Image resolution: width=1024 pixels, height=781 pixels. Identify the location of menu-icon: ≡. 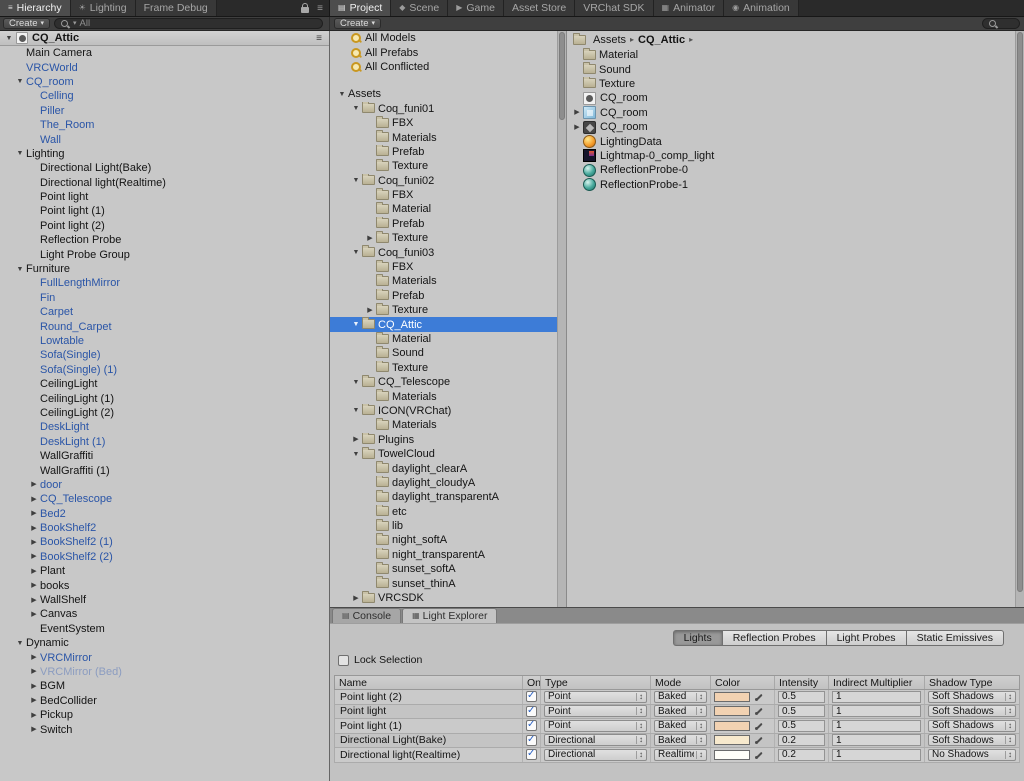
(319, 38).